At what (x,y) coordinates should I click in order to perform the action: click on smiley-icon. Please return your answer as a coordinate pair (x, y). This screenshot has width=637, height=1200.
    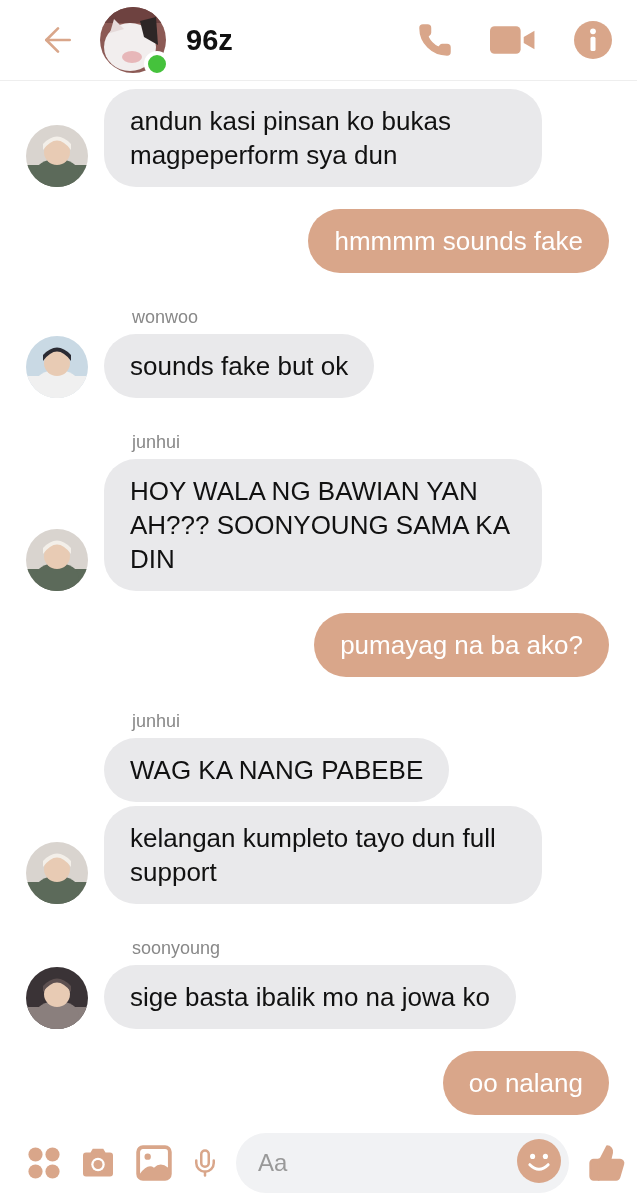
    Looking at the image, I should click on (539, 1161).